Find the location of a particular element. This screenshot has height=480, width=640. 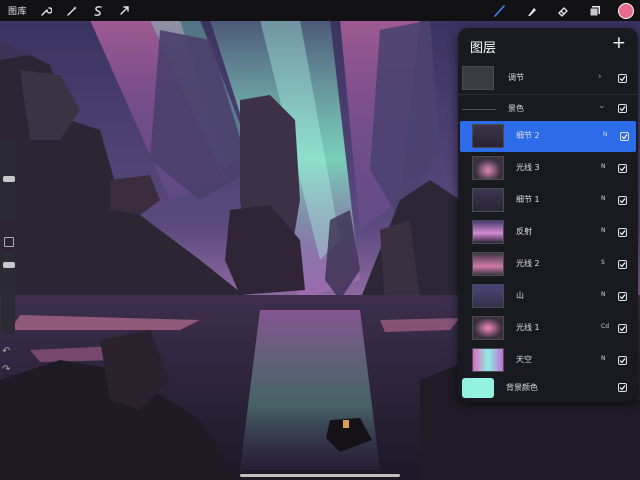

layer-row-background-color: 背景颜色 is located at coordinates (548, 388).